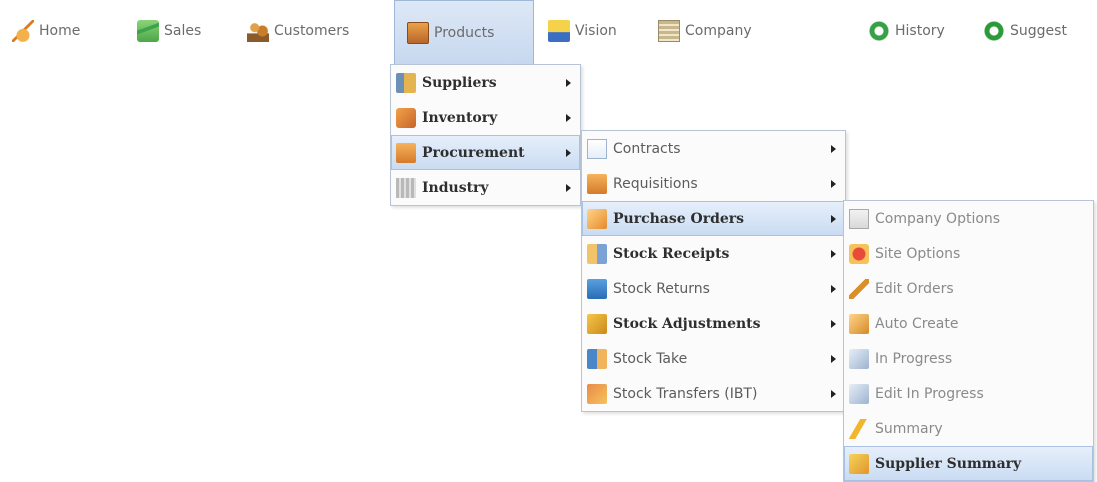 The height and width of the screenshot is (482, 1097). I want to click on history-icon, so click(879, 31).